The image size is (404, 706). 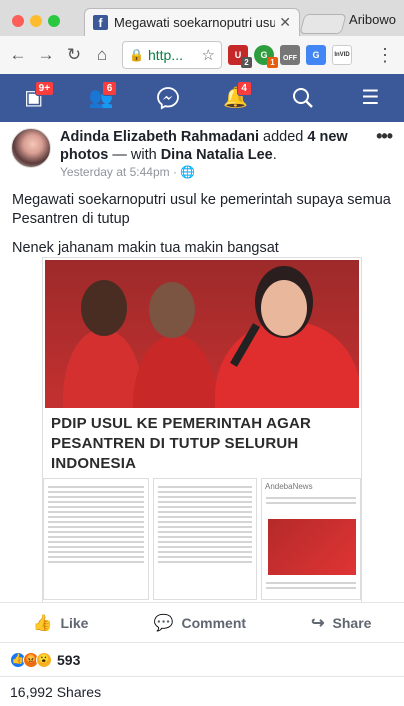 What do you see at coordinates (44, 659) in the screenshot?
I see `wow-reaction-icon: 😮` at bounding box center [44, 659].